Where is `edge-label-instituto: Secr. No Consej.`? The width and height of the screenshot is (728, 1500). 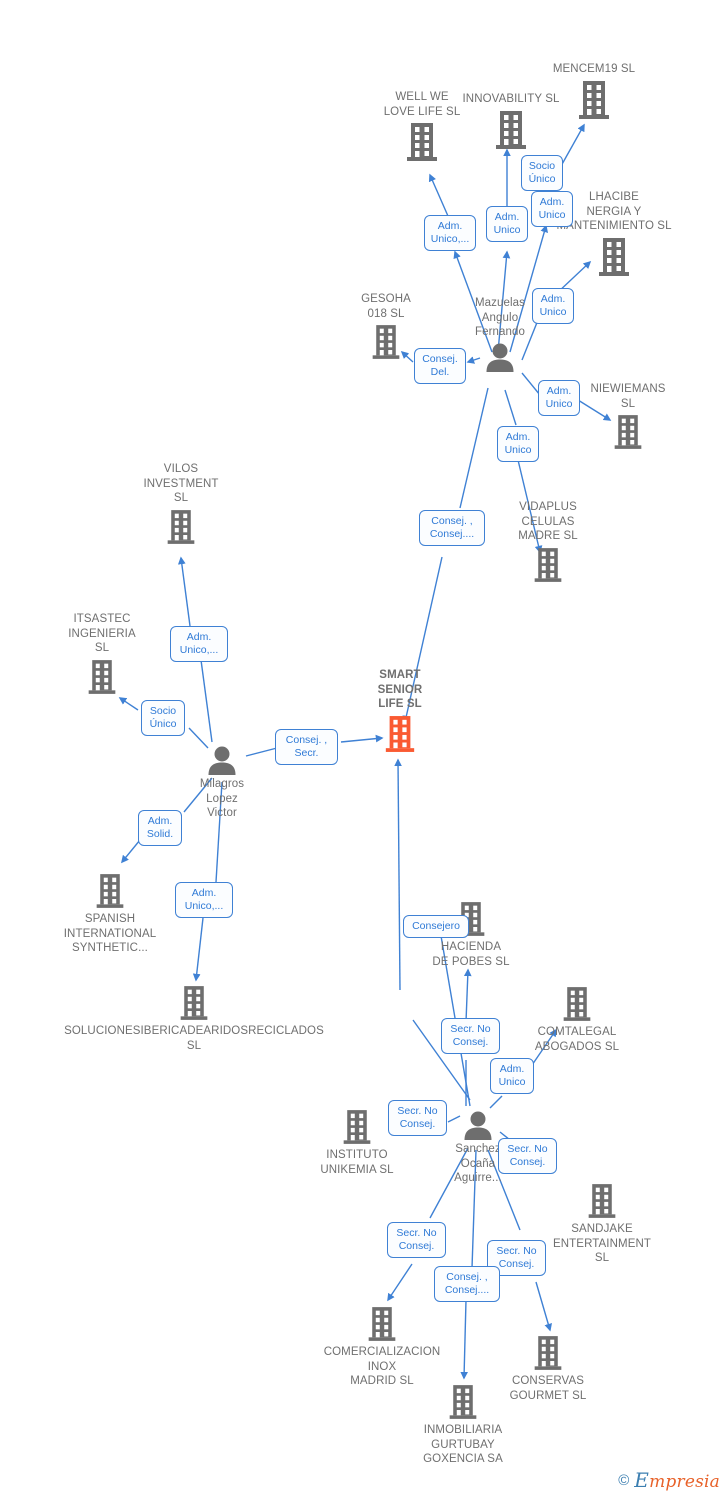
edge-label-instituto: Secr. No Consej. is located at coordinates (417, 1118).